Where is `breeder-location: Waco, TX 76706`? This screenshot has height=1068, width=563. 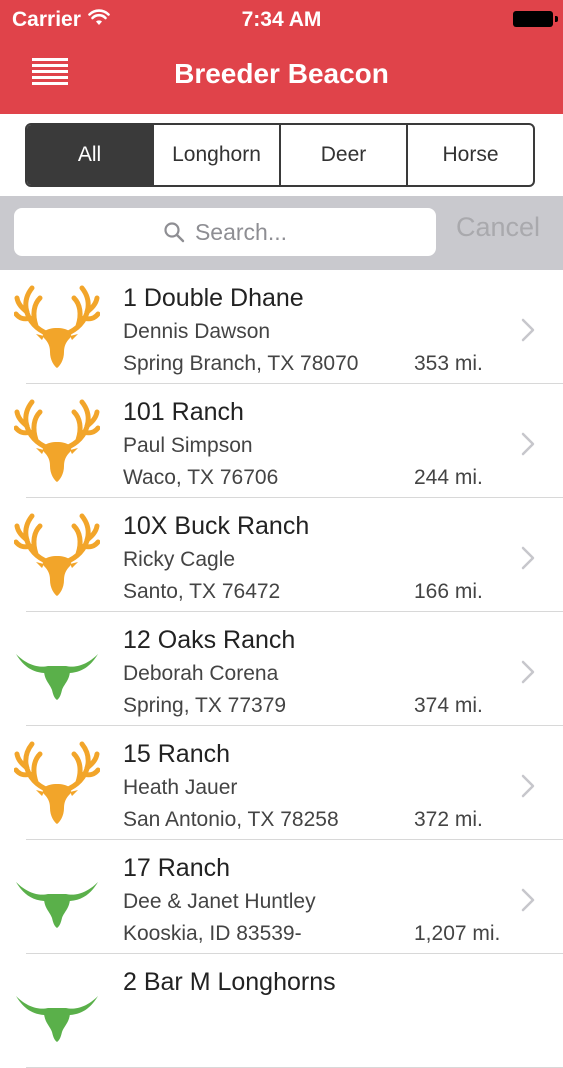 breeder-location: Waco, TX 76706 is located at coordinates (201, 477).